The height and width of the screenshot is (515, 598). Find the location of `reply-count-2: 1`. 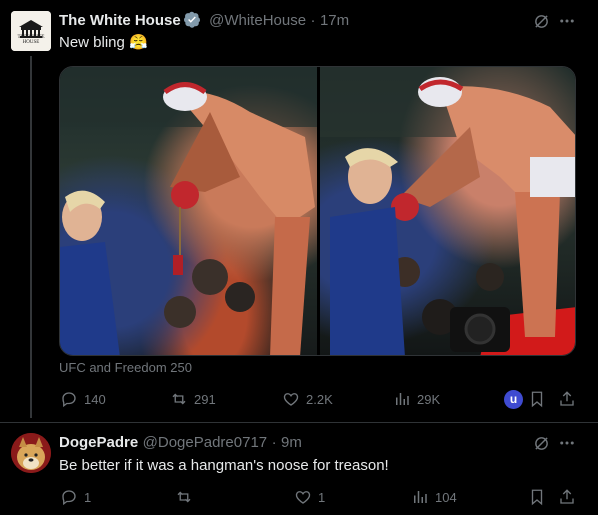

reply-count-2: 1 is located at coordinates (88, 497).